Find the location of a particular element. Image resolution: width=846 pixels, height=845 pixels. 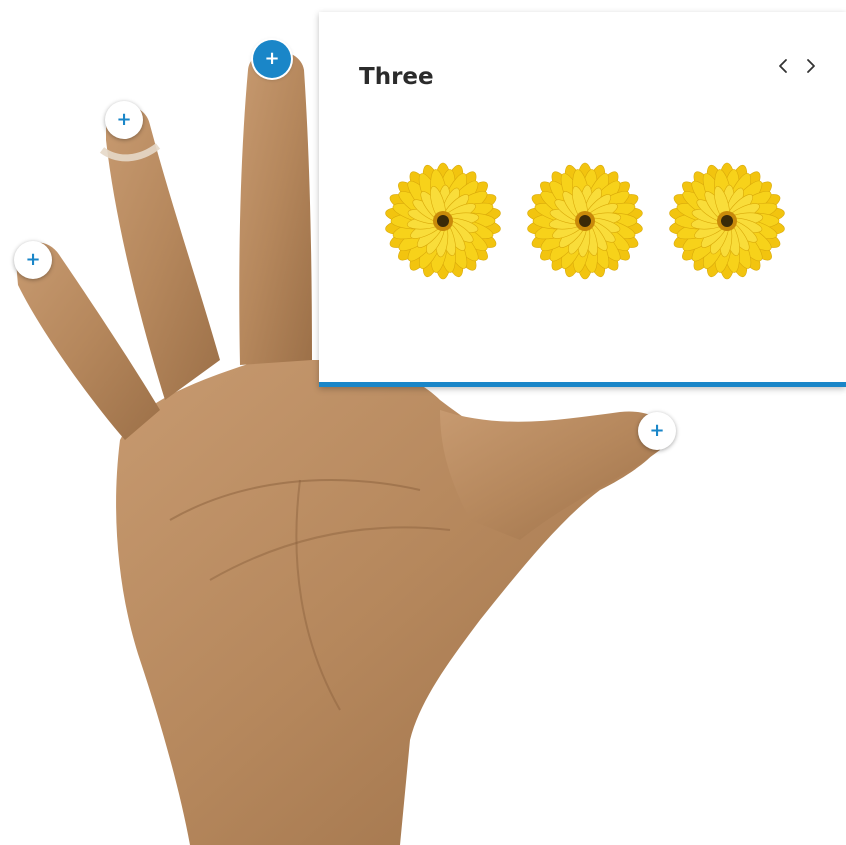

chevron-left-icon is located at coordinates (783, 66).